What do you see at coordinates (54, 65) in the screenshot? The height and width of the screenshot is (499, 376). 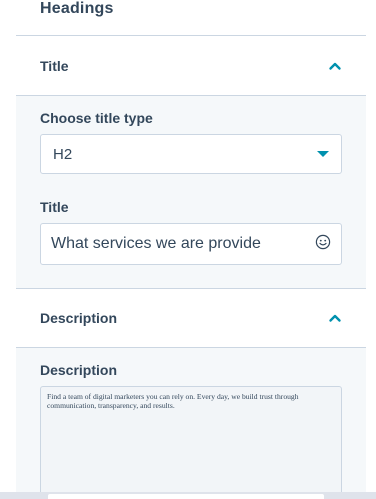 I see `title-section-label: Title` at bounding box center [54, 65].